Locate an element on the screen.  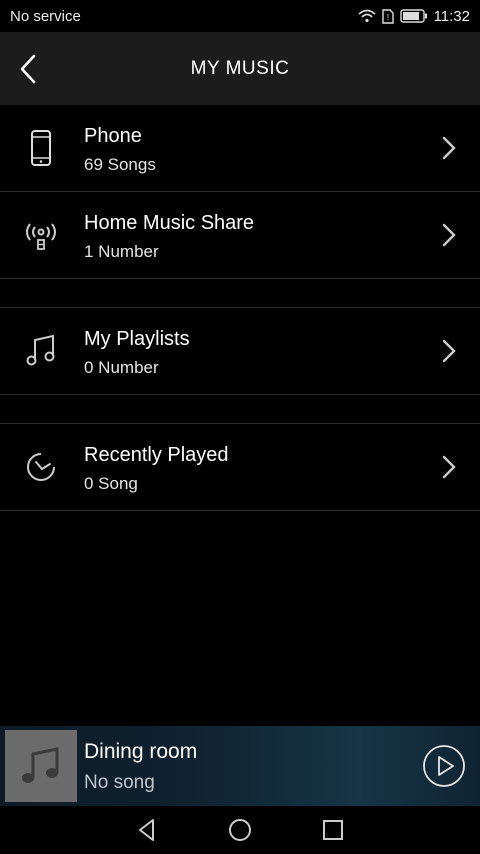
clock-time: 11:32 is located at coordinates (451, 16).